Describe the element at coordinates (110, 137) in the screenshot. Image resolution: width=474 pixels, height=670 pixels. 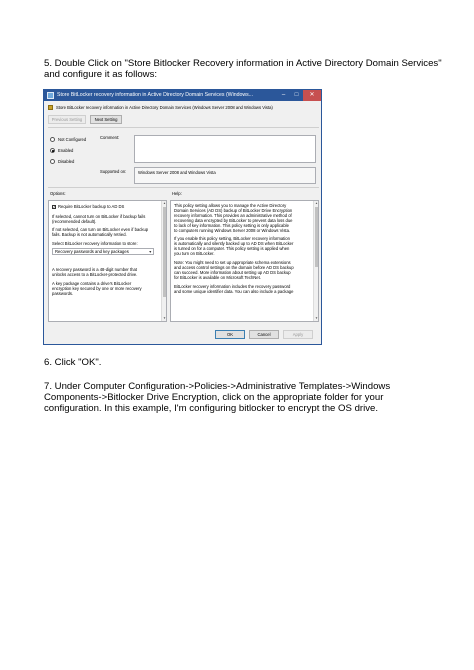
I see `comment-label: Comment:` at that location.